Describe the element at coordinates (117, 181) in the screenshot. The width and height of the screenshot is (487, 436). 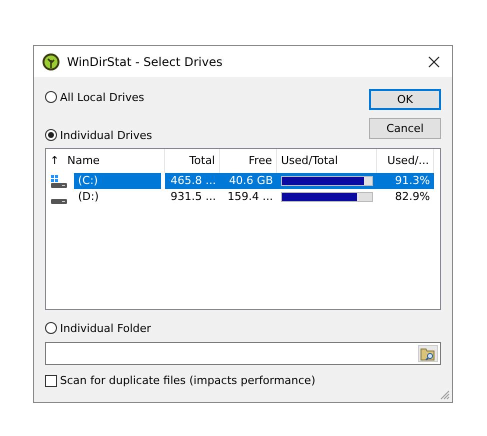
I see `drive-name: (C:)` at that location.